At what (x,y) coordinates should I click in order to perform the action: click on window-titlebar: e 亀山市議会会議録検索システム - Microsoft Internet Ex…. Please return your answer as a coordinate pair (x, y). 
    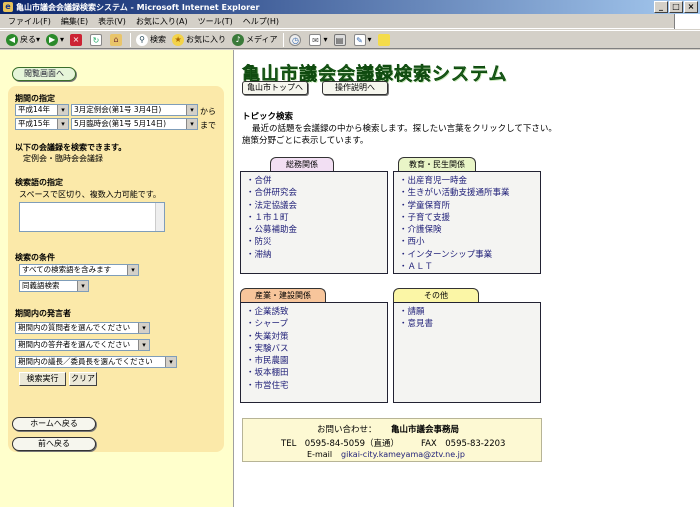
    Looking at the image, I should click on (350, 7).